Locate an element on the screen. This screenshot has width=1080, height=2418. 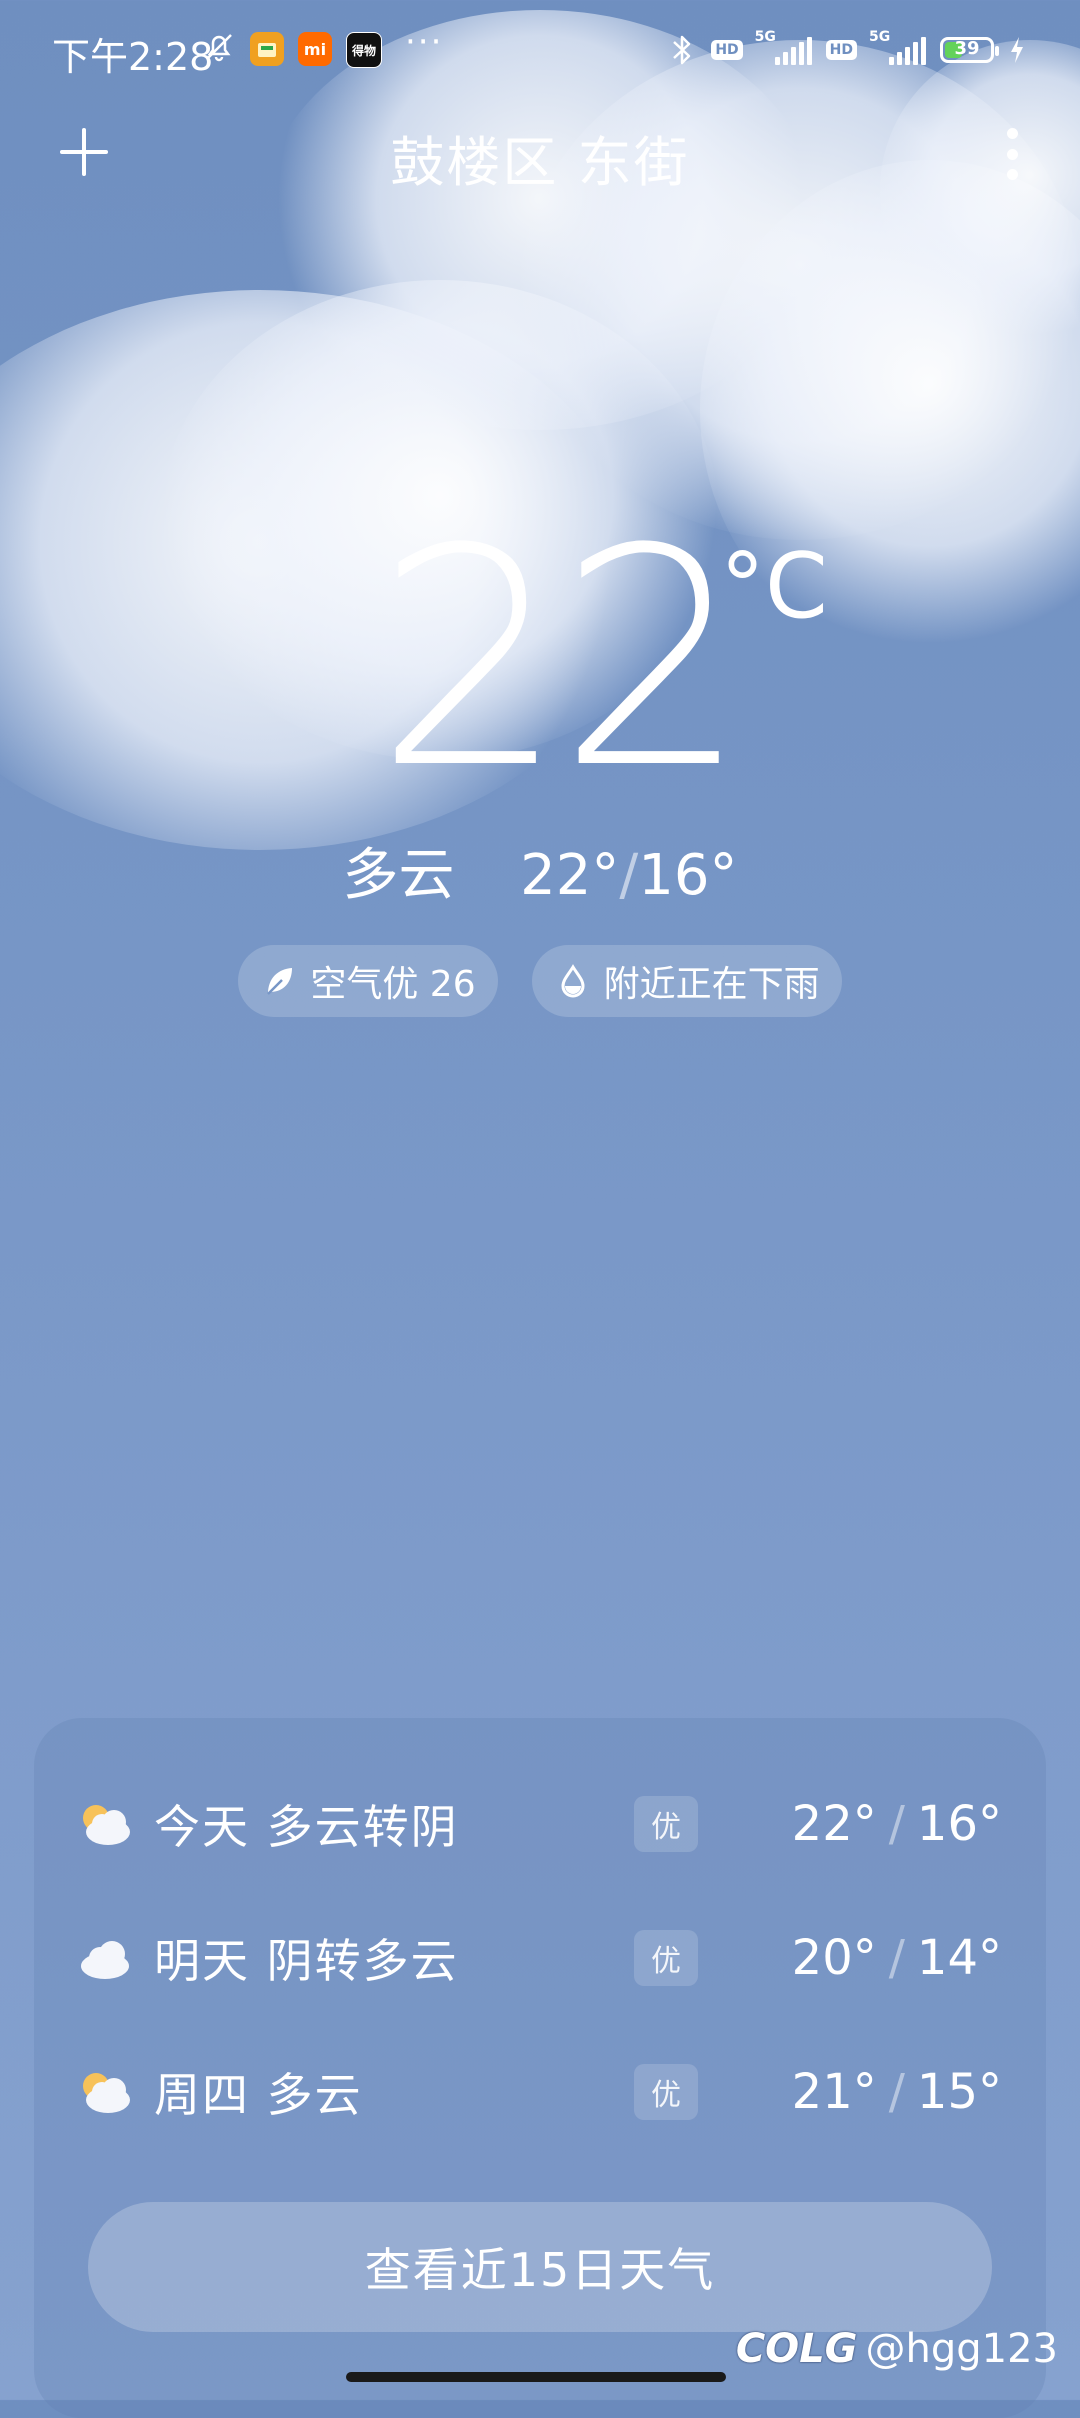
forecast-row-tomorrow: 明天 阴转多云 优 20°/14° is located at coordinates (540, 1958).